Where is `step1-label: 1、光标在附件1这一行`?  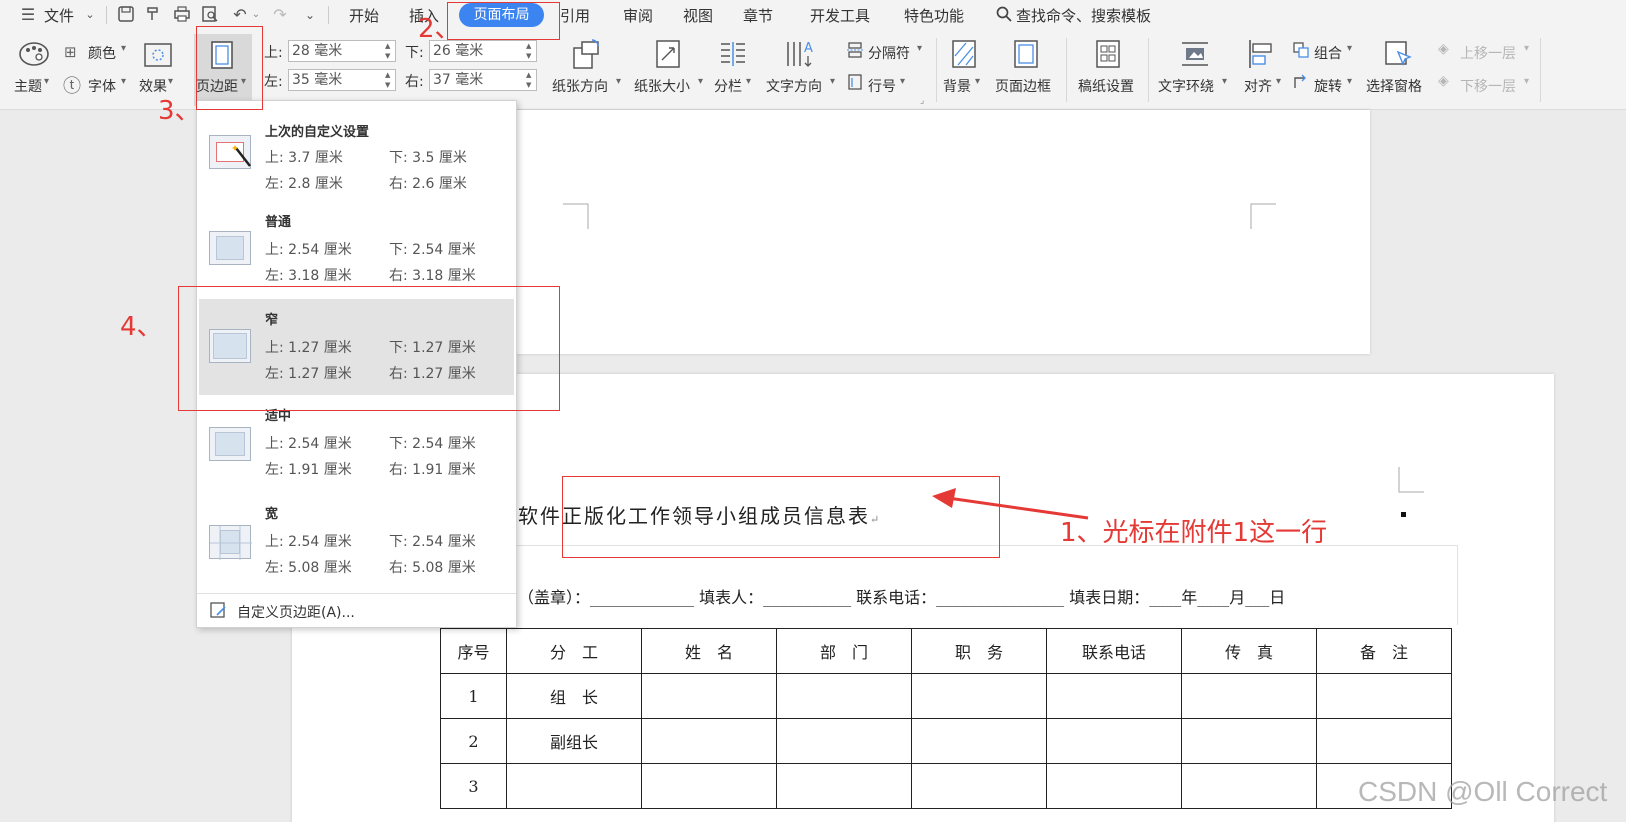
step1-label: 1、光标在附件1这一行 is located at coordinates (1194, 533).